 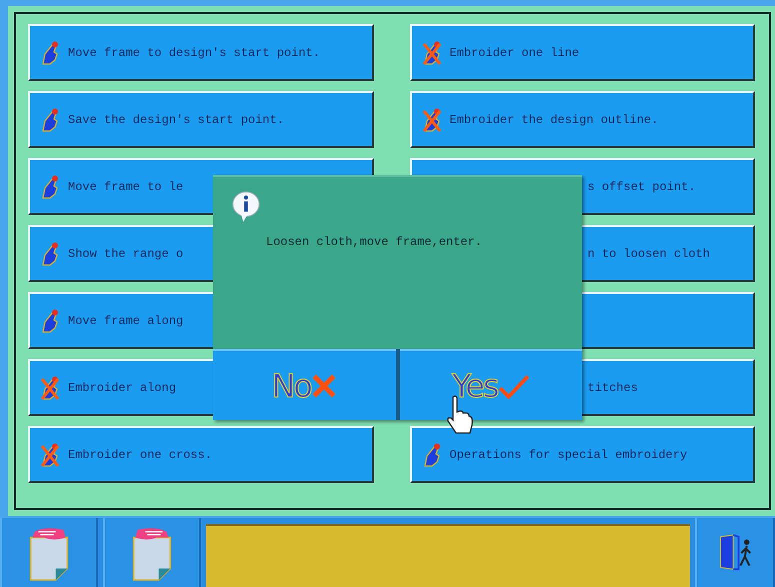 I want to click on button-label: Save the design's start point., so click(x=176, y=119).